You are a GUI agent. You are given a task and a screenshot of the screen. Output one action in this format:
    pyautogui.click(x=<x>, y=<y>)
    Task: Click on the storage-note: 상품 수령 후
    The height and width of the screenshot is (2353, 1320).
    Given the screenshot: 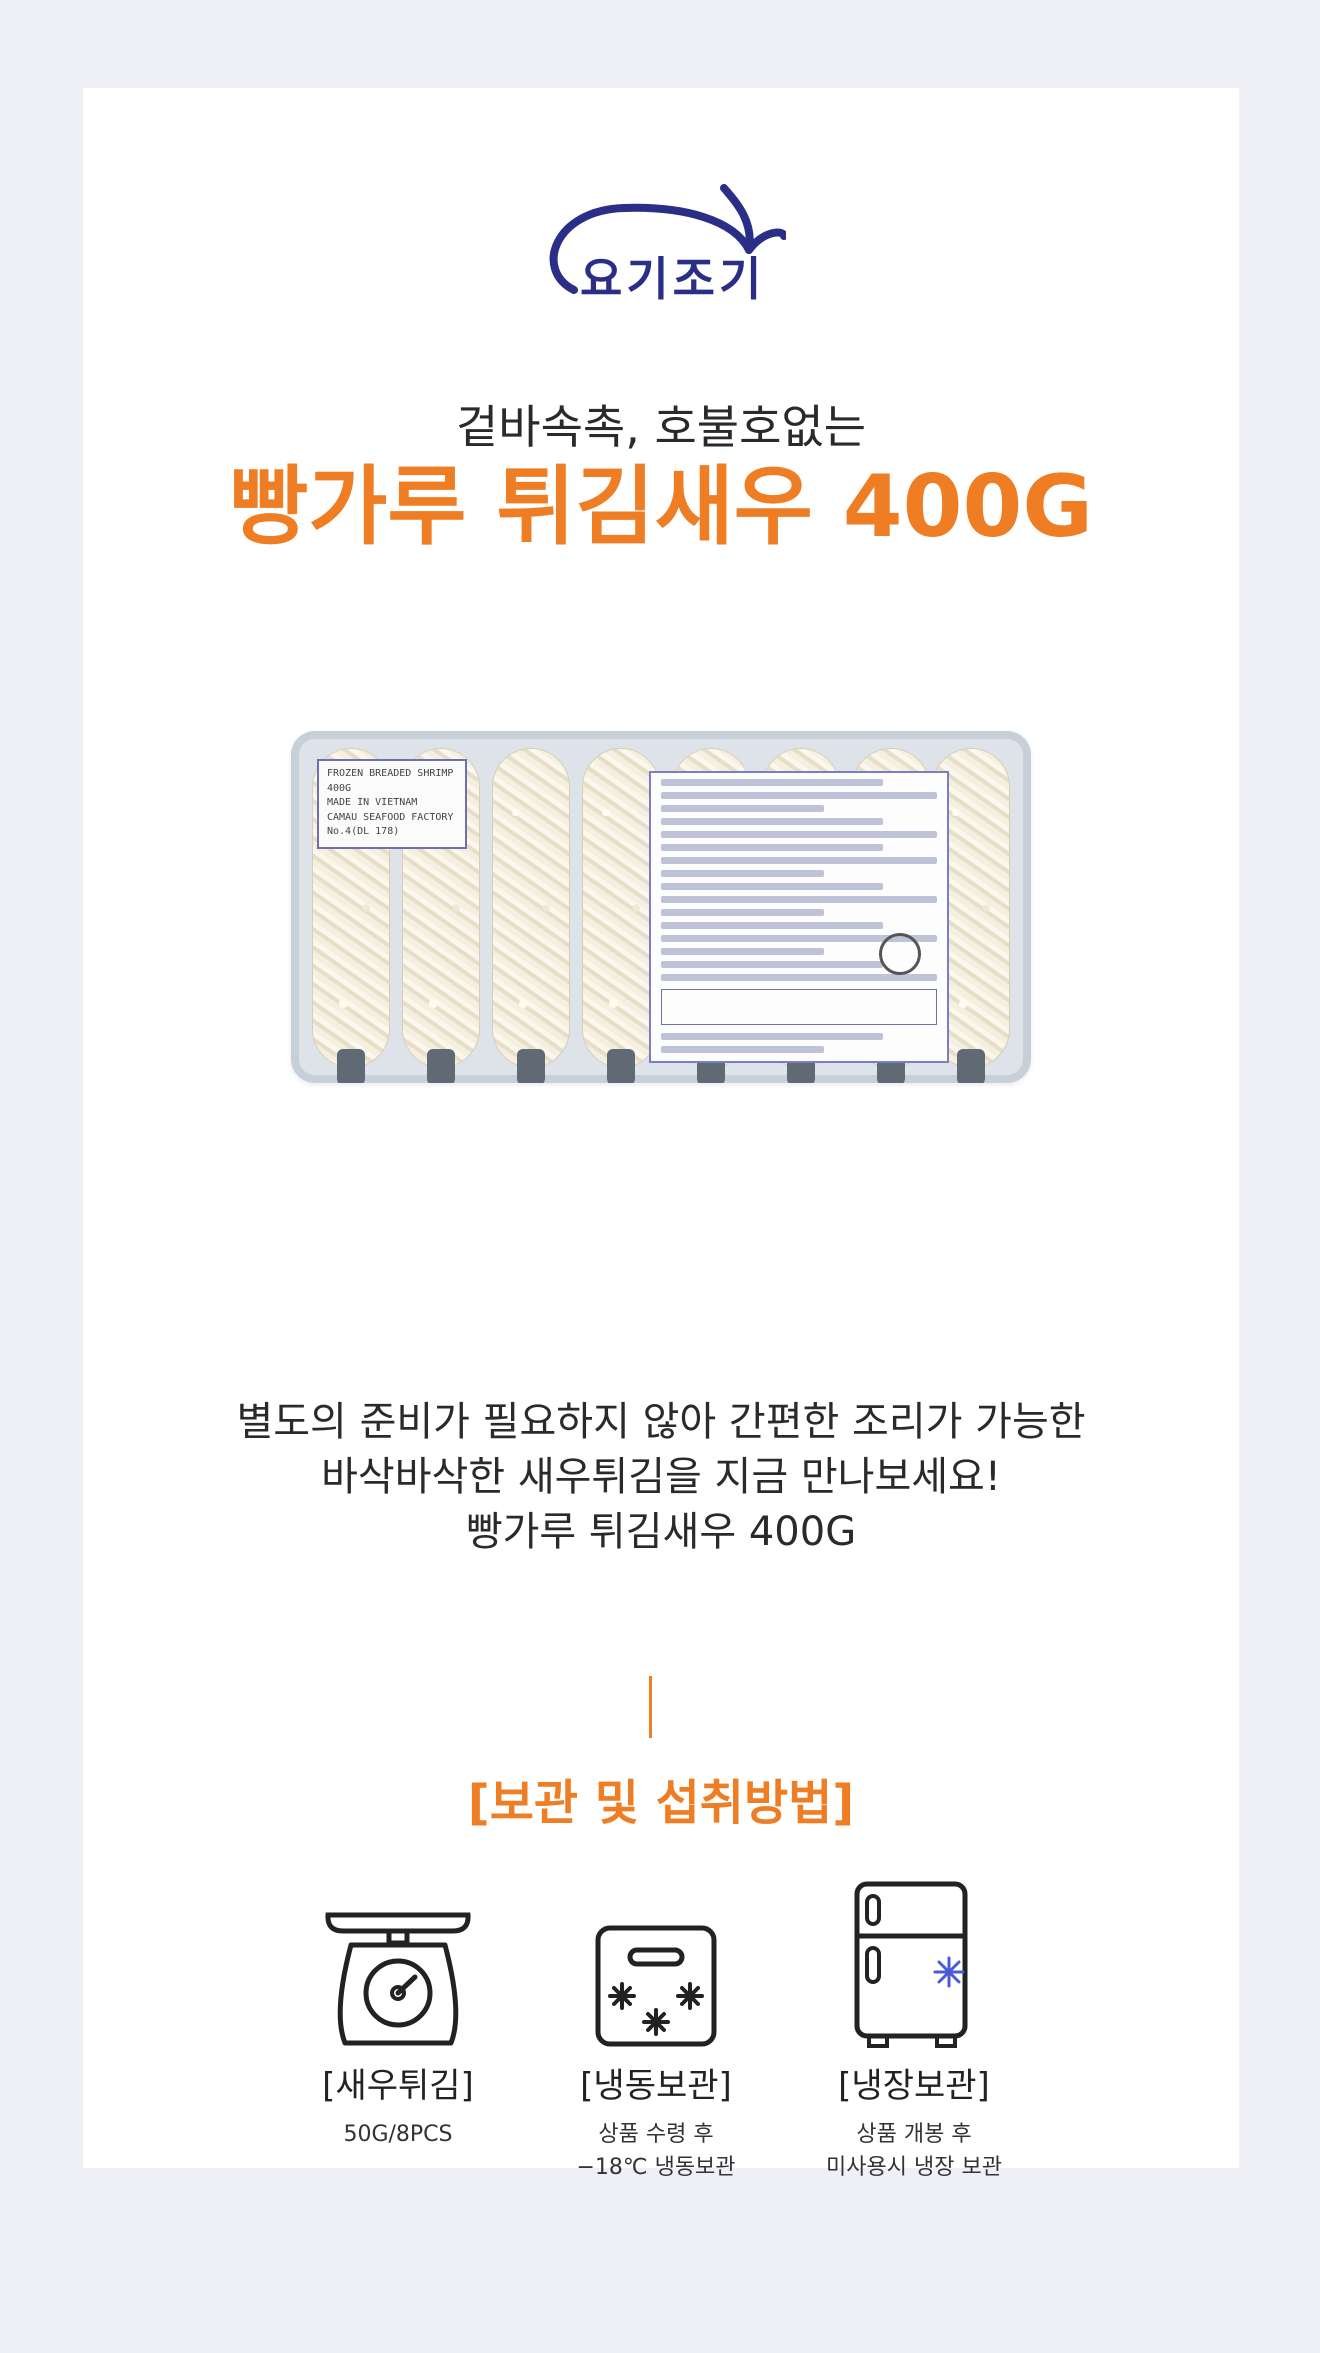 What is the action you would take?
    pyautogui.click(x=656, y=2134)
    